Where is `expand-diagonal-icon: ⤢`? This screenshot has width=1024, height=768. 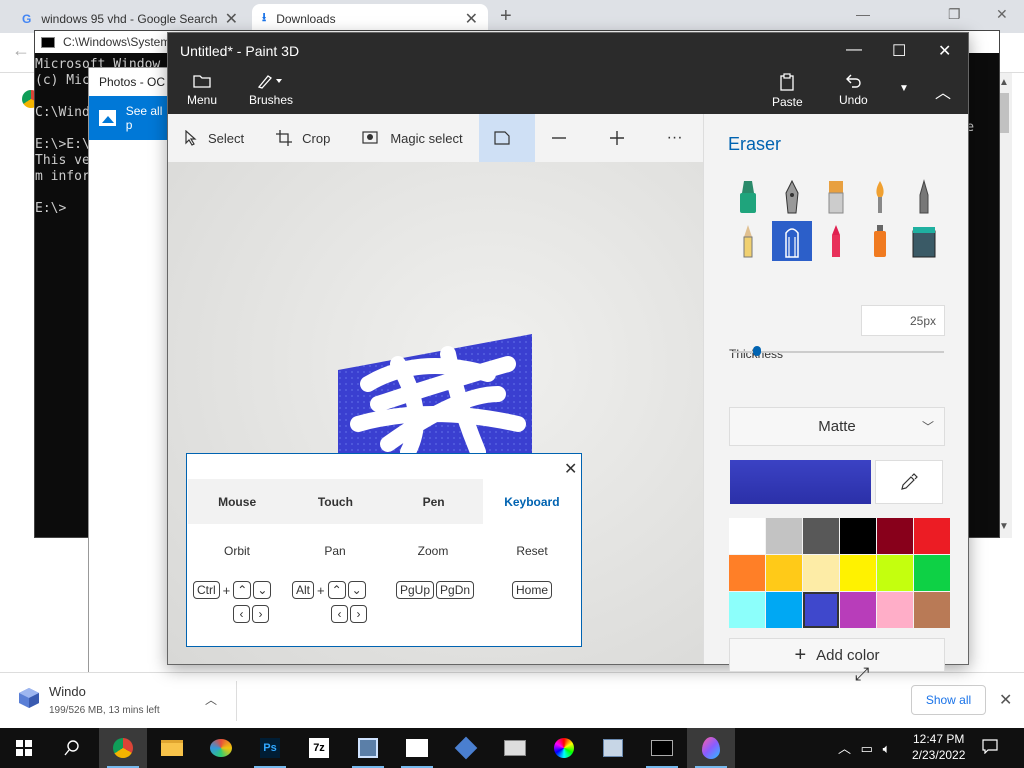
expand-diagonal-icon: ⤢ is located at coordinates (862, 674).